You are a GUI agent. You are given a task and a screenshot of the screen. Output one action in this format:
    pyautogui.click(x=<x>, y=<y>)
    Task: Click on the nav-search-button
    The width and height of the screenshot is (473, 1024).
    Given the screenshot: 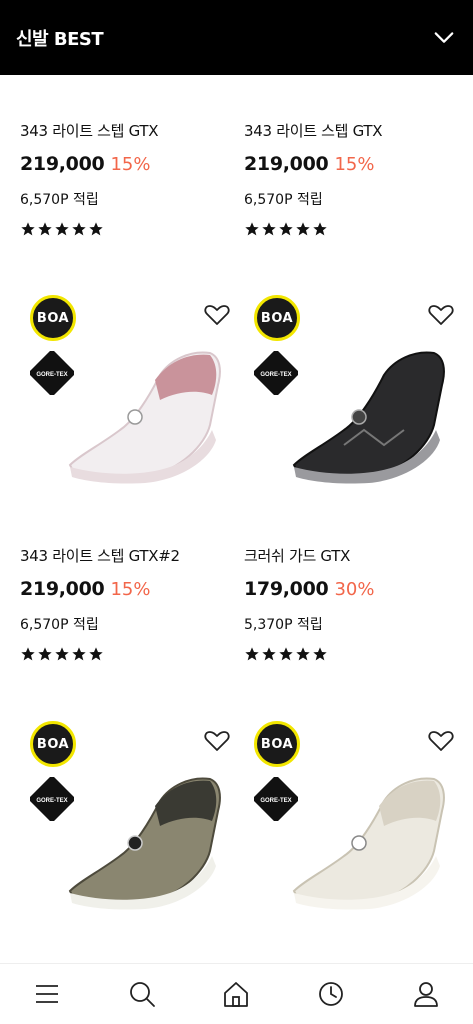 What is the action you would take?
    pyautogui.click(x=142, y=994)
    